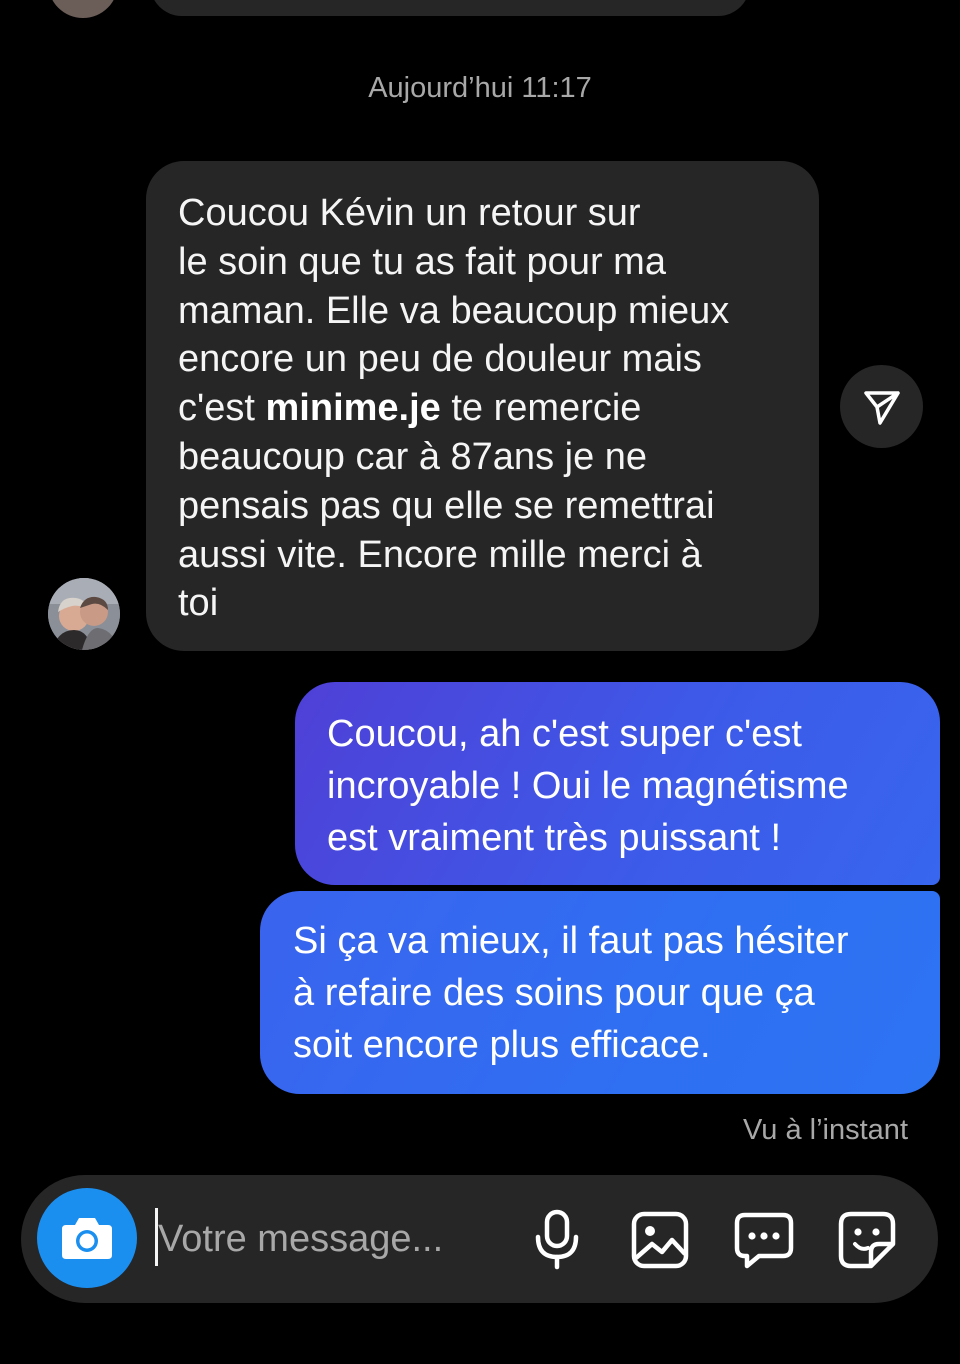 This screenshot has width=960, height=1364. I want to click on message-composer, so click(479, 1239).